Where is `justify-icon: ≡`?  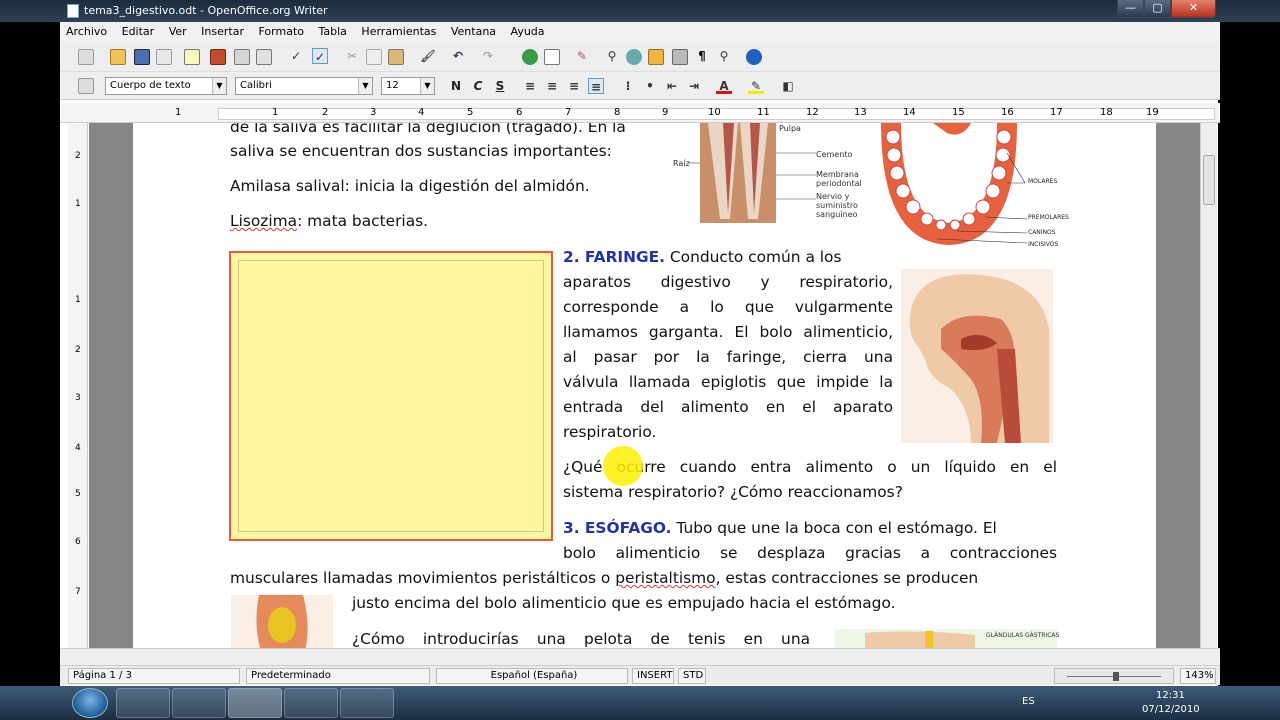
justify-icon: ≡ is located at coordinates (596, 86).